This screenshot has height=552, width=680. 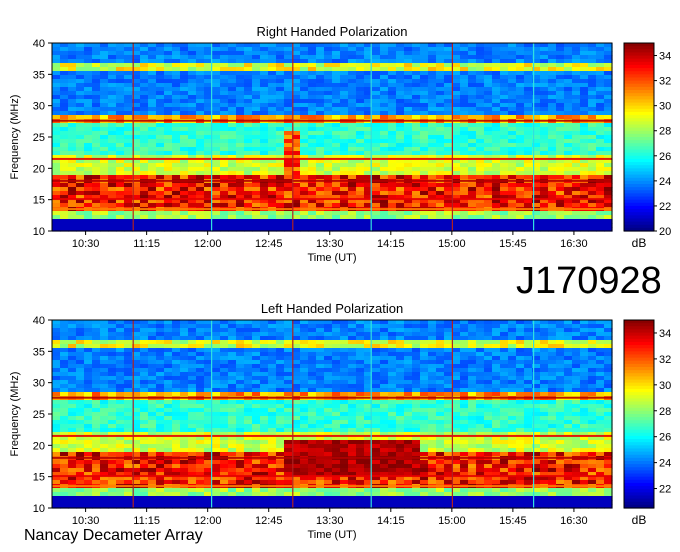 What do you see at coordinates (332, 308) in the screenshot?
I see `panel-title: Left Handed Polarization` at bounding box center [332, 308].